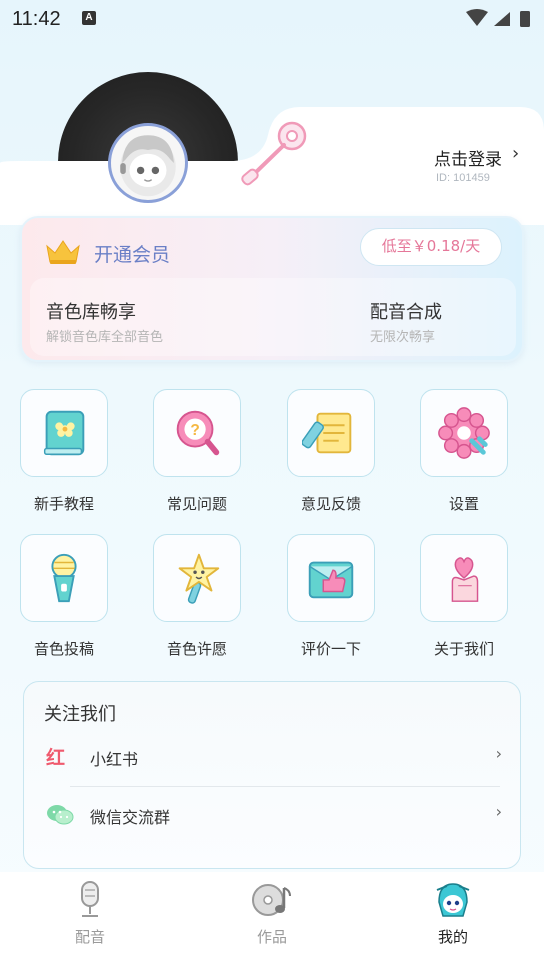 Image resolution: width=544 pixels, height=968 pixels. What do you see at coordinates (464, 578) in the screenshot?
I see `heart-hand-icon` at bounding box center [464, 578].